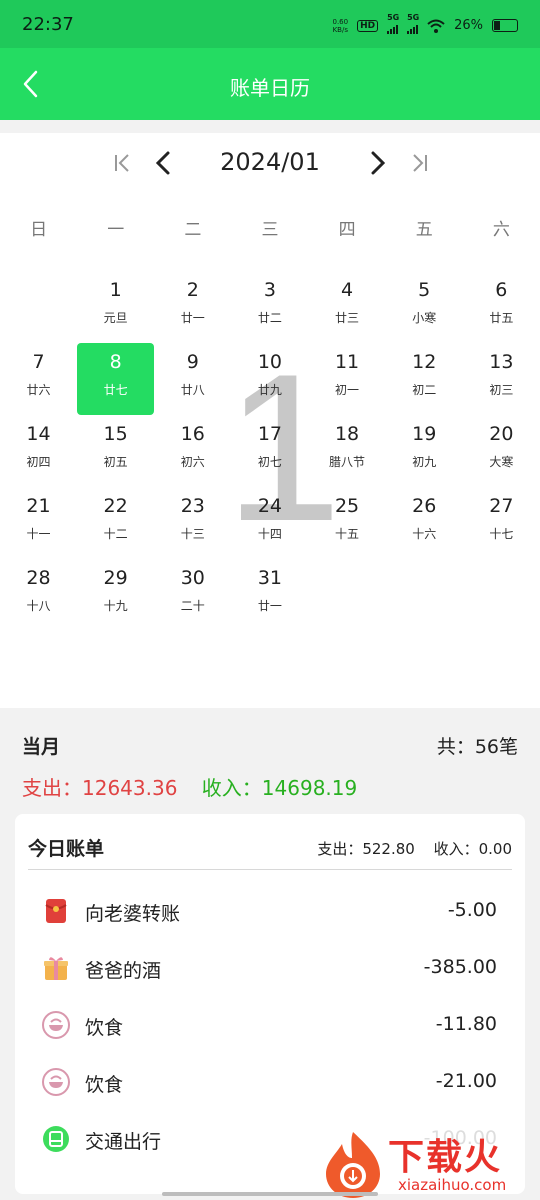 This screenshot has height=1200, width=540. I want to click on lunar-date: 十四, so click(269, 534).